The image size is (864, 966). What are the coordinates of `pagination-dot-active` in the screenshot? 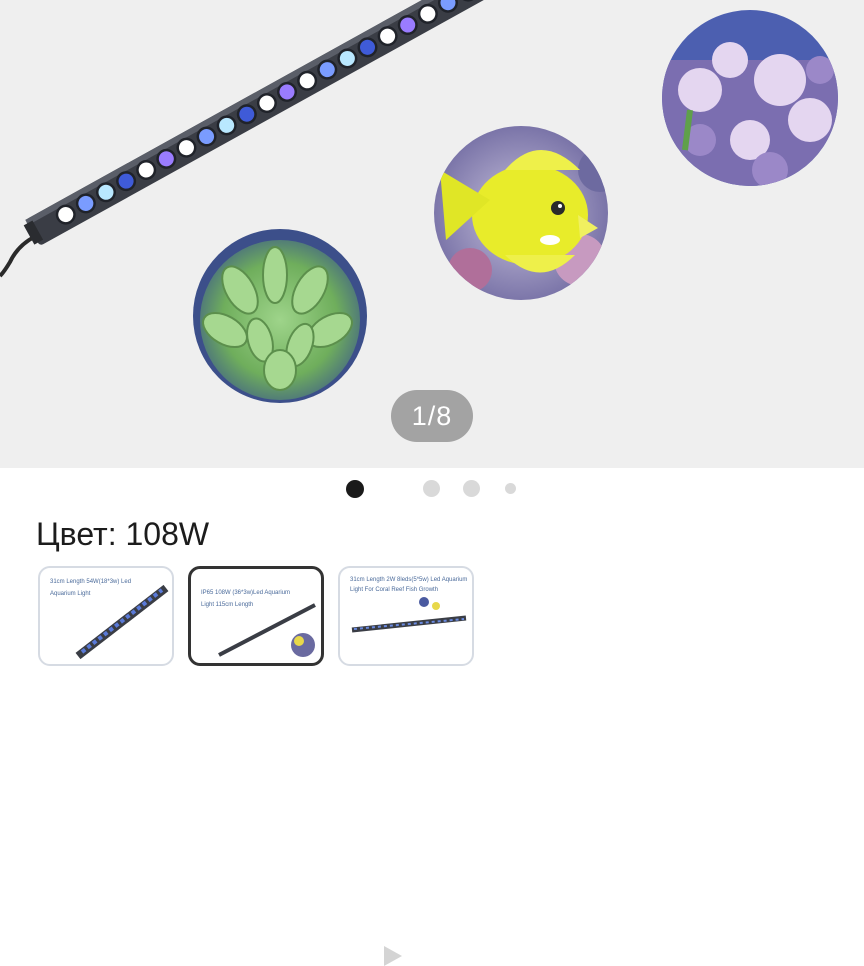 It's located at (355, 489).